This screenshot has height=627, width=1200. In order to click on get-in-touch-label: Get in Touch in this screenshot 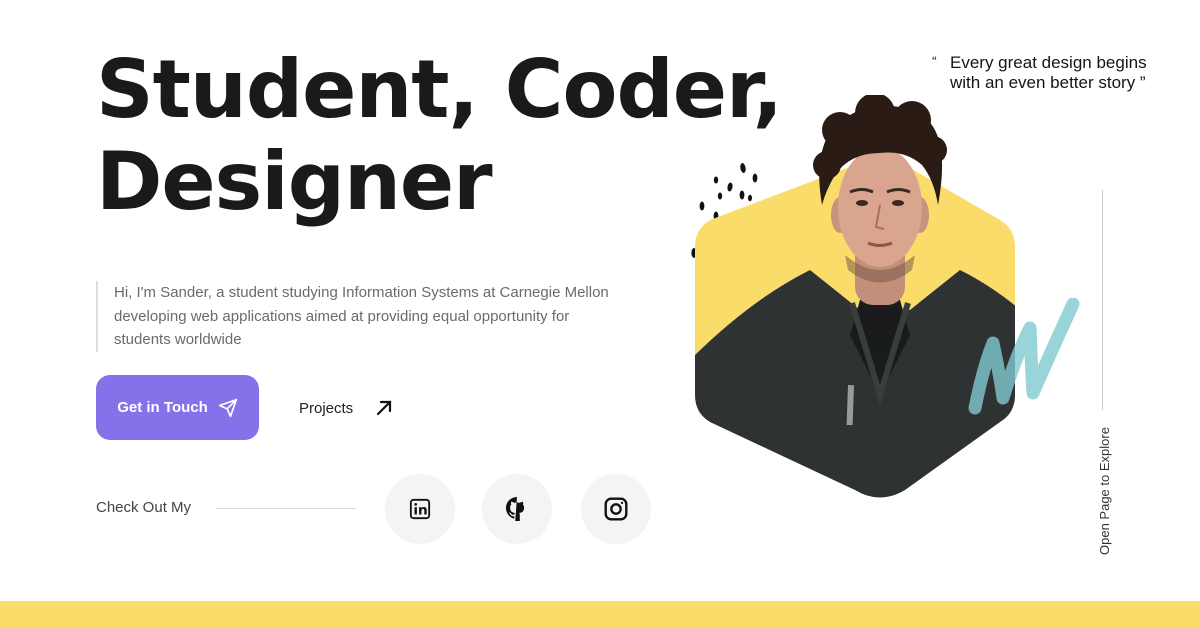, I will do `click(162, 407)`.